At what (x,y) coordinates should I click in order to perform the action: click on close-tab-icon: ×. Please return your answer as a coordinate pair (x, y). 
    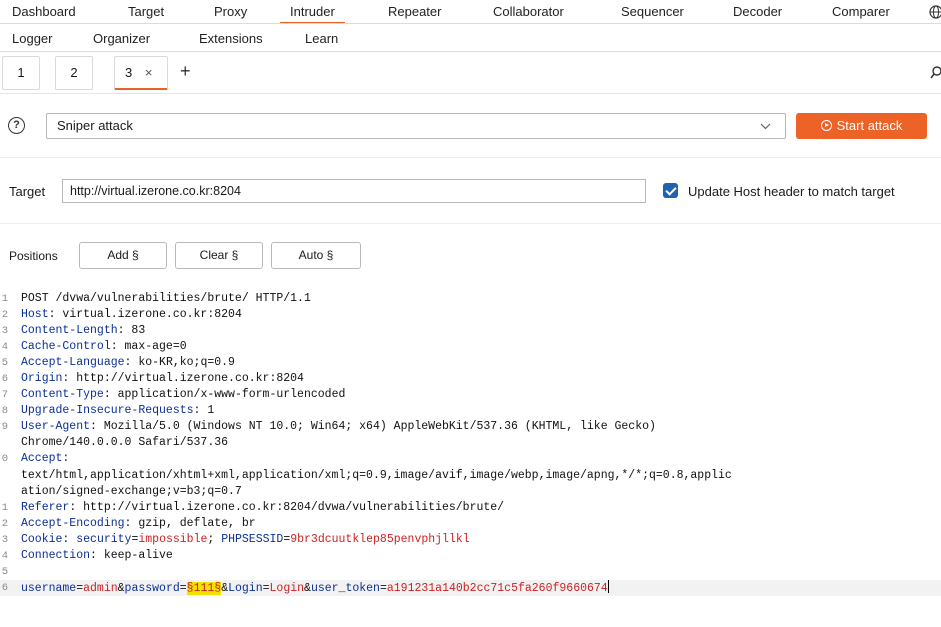
    Looking at the image, I should click on (149, 72).